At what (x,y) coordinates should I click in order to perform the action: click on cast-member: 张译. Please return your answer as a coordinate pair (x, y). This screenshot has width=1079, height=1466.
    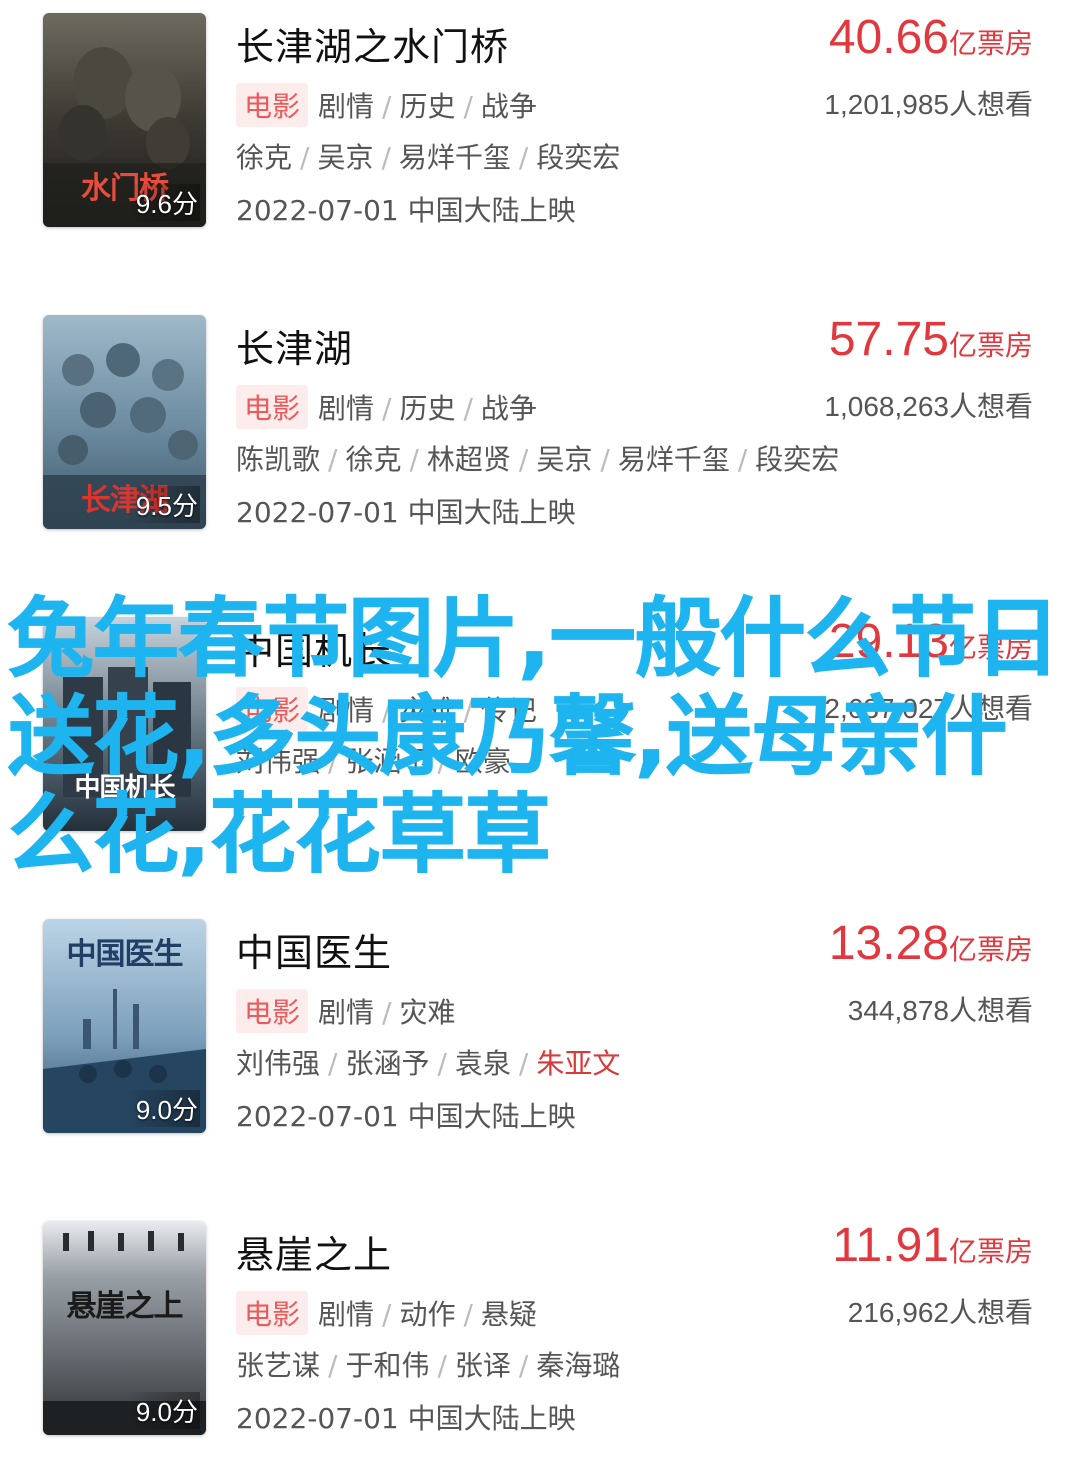
    Looking at the image, I should click on (483, 1365).